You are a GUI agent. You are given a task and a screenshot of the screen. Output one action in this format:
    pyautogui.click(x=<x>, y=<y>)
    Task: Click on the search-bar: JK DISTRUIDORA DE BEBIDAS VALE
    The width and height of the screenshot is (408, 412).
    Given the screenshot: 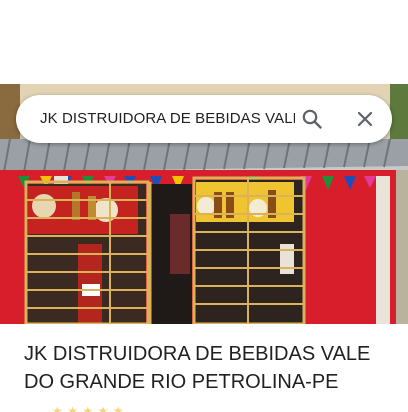 What is the action you would take?
    pyautogui.click(x=204, y=119)
    